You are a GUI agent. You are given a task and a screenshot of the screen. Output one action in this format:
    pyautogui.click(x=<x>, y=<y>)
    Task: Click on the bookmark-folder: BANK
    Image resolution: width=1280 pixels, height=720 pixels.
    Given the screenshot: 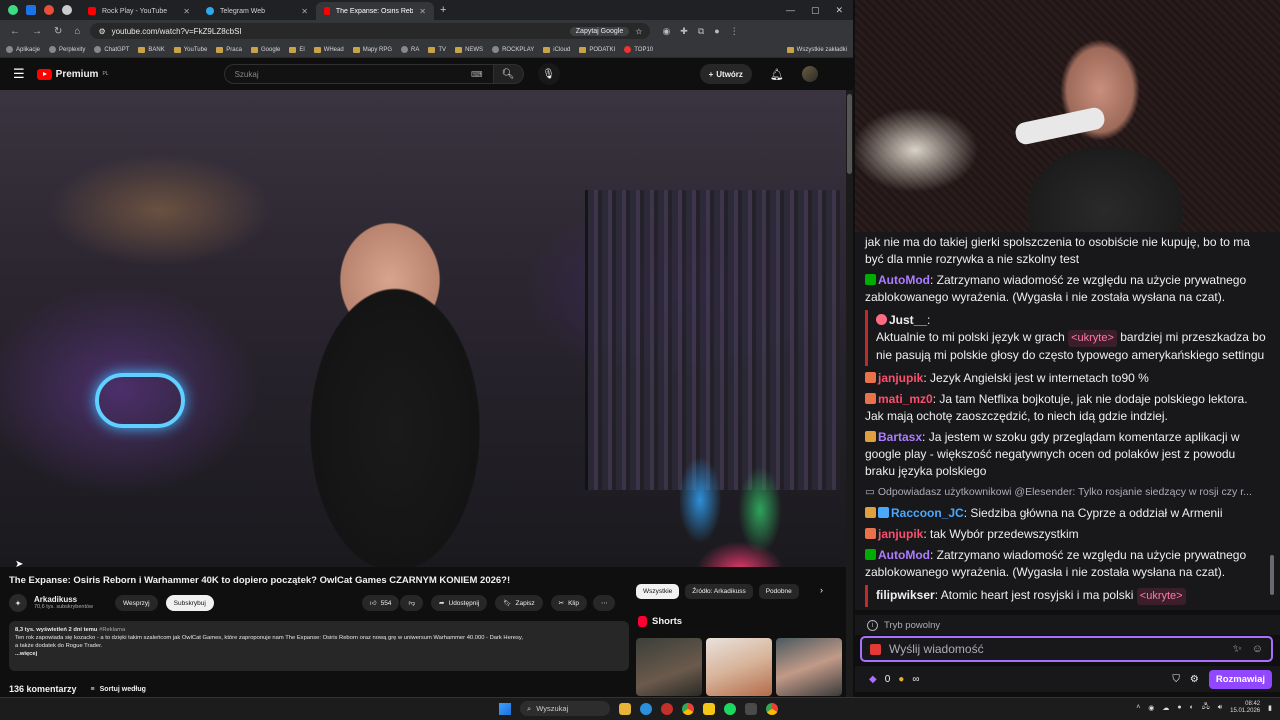 What is the action you would take?
    pyautogui.click(x=151, y=49)
    